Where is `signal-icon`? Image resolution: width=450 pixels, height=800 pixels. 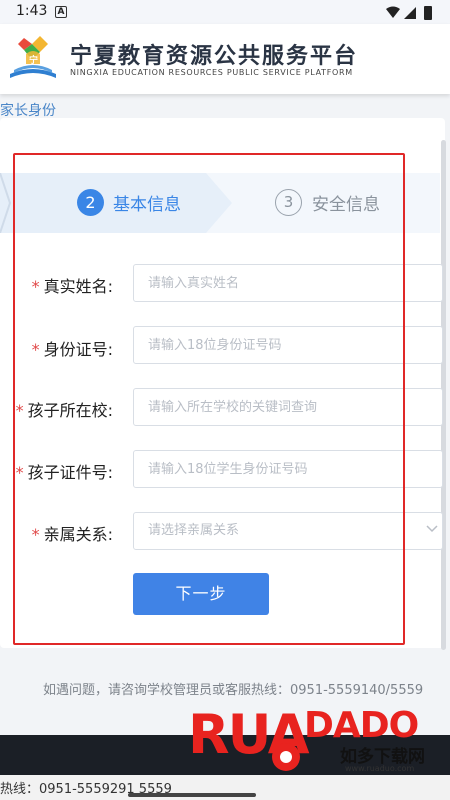
signal-icon is located at coordinates (410, 13).